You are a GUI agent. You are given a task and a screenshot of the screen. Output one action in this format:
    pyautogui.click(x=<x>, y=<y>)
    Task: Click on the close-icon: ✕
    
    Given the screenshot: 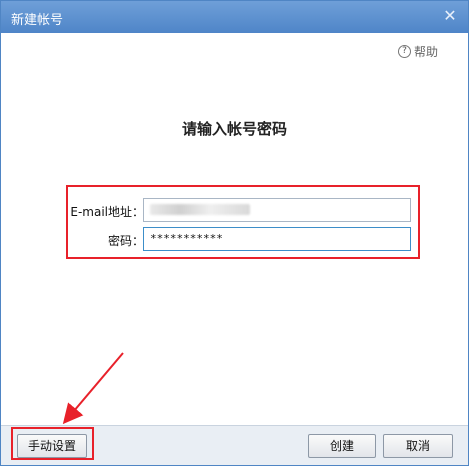 What is the action you would take?
    pyautogui.click(x=450, y=16)
    